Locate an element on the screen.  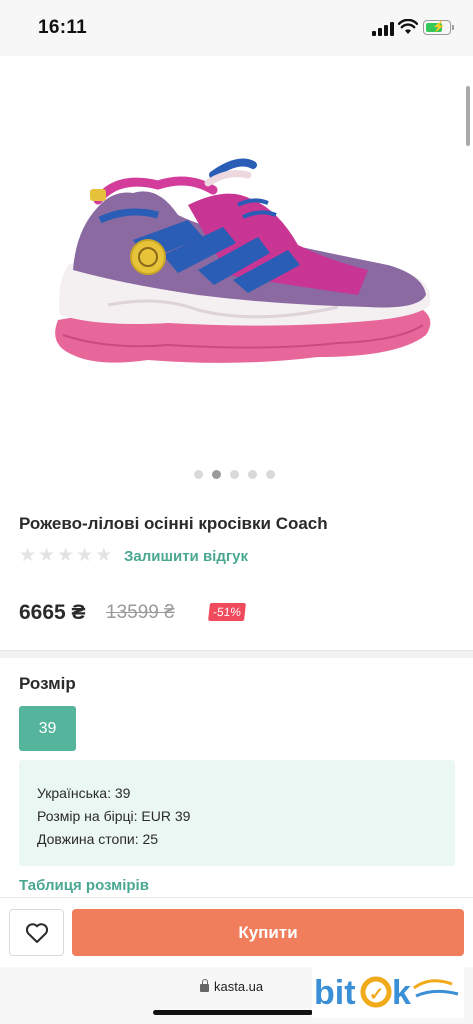
size-table-link: Таблиця розмірів is located at coordinates (84, 885).